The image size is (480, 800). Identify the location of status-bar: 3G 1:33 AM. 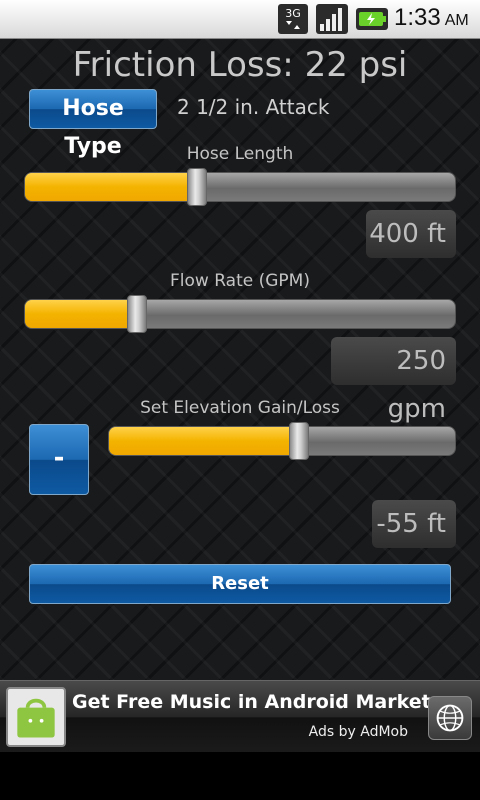
(240, 19).